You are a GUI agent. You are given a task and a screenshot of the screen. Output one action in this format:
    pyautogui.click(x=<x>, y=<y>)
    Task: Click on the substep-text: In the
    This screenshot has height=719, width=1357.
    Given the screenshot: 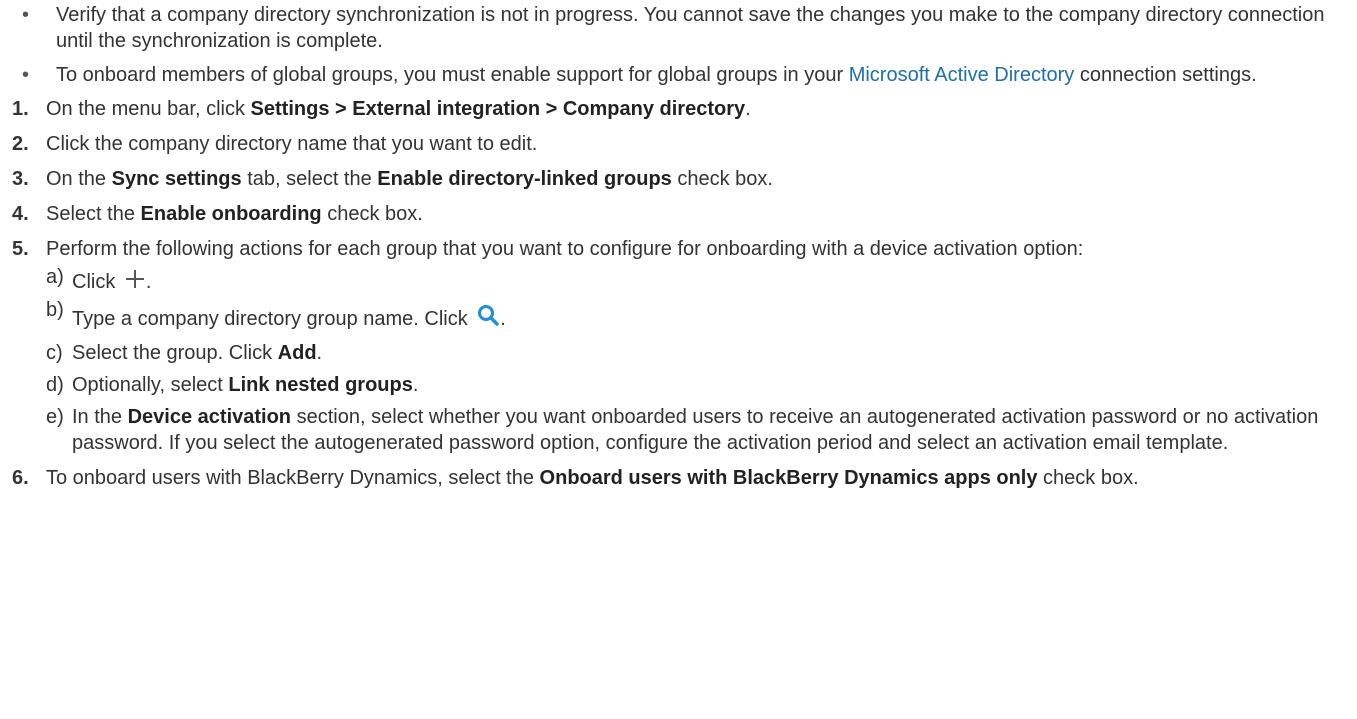 What is the action you would take?
    pyautogui.click(x=100, y=417)
    